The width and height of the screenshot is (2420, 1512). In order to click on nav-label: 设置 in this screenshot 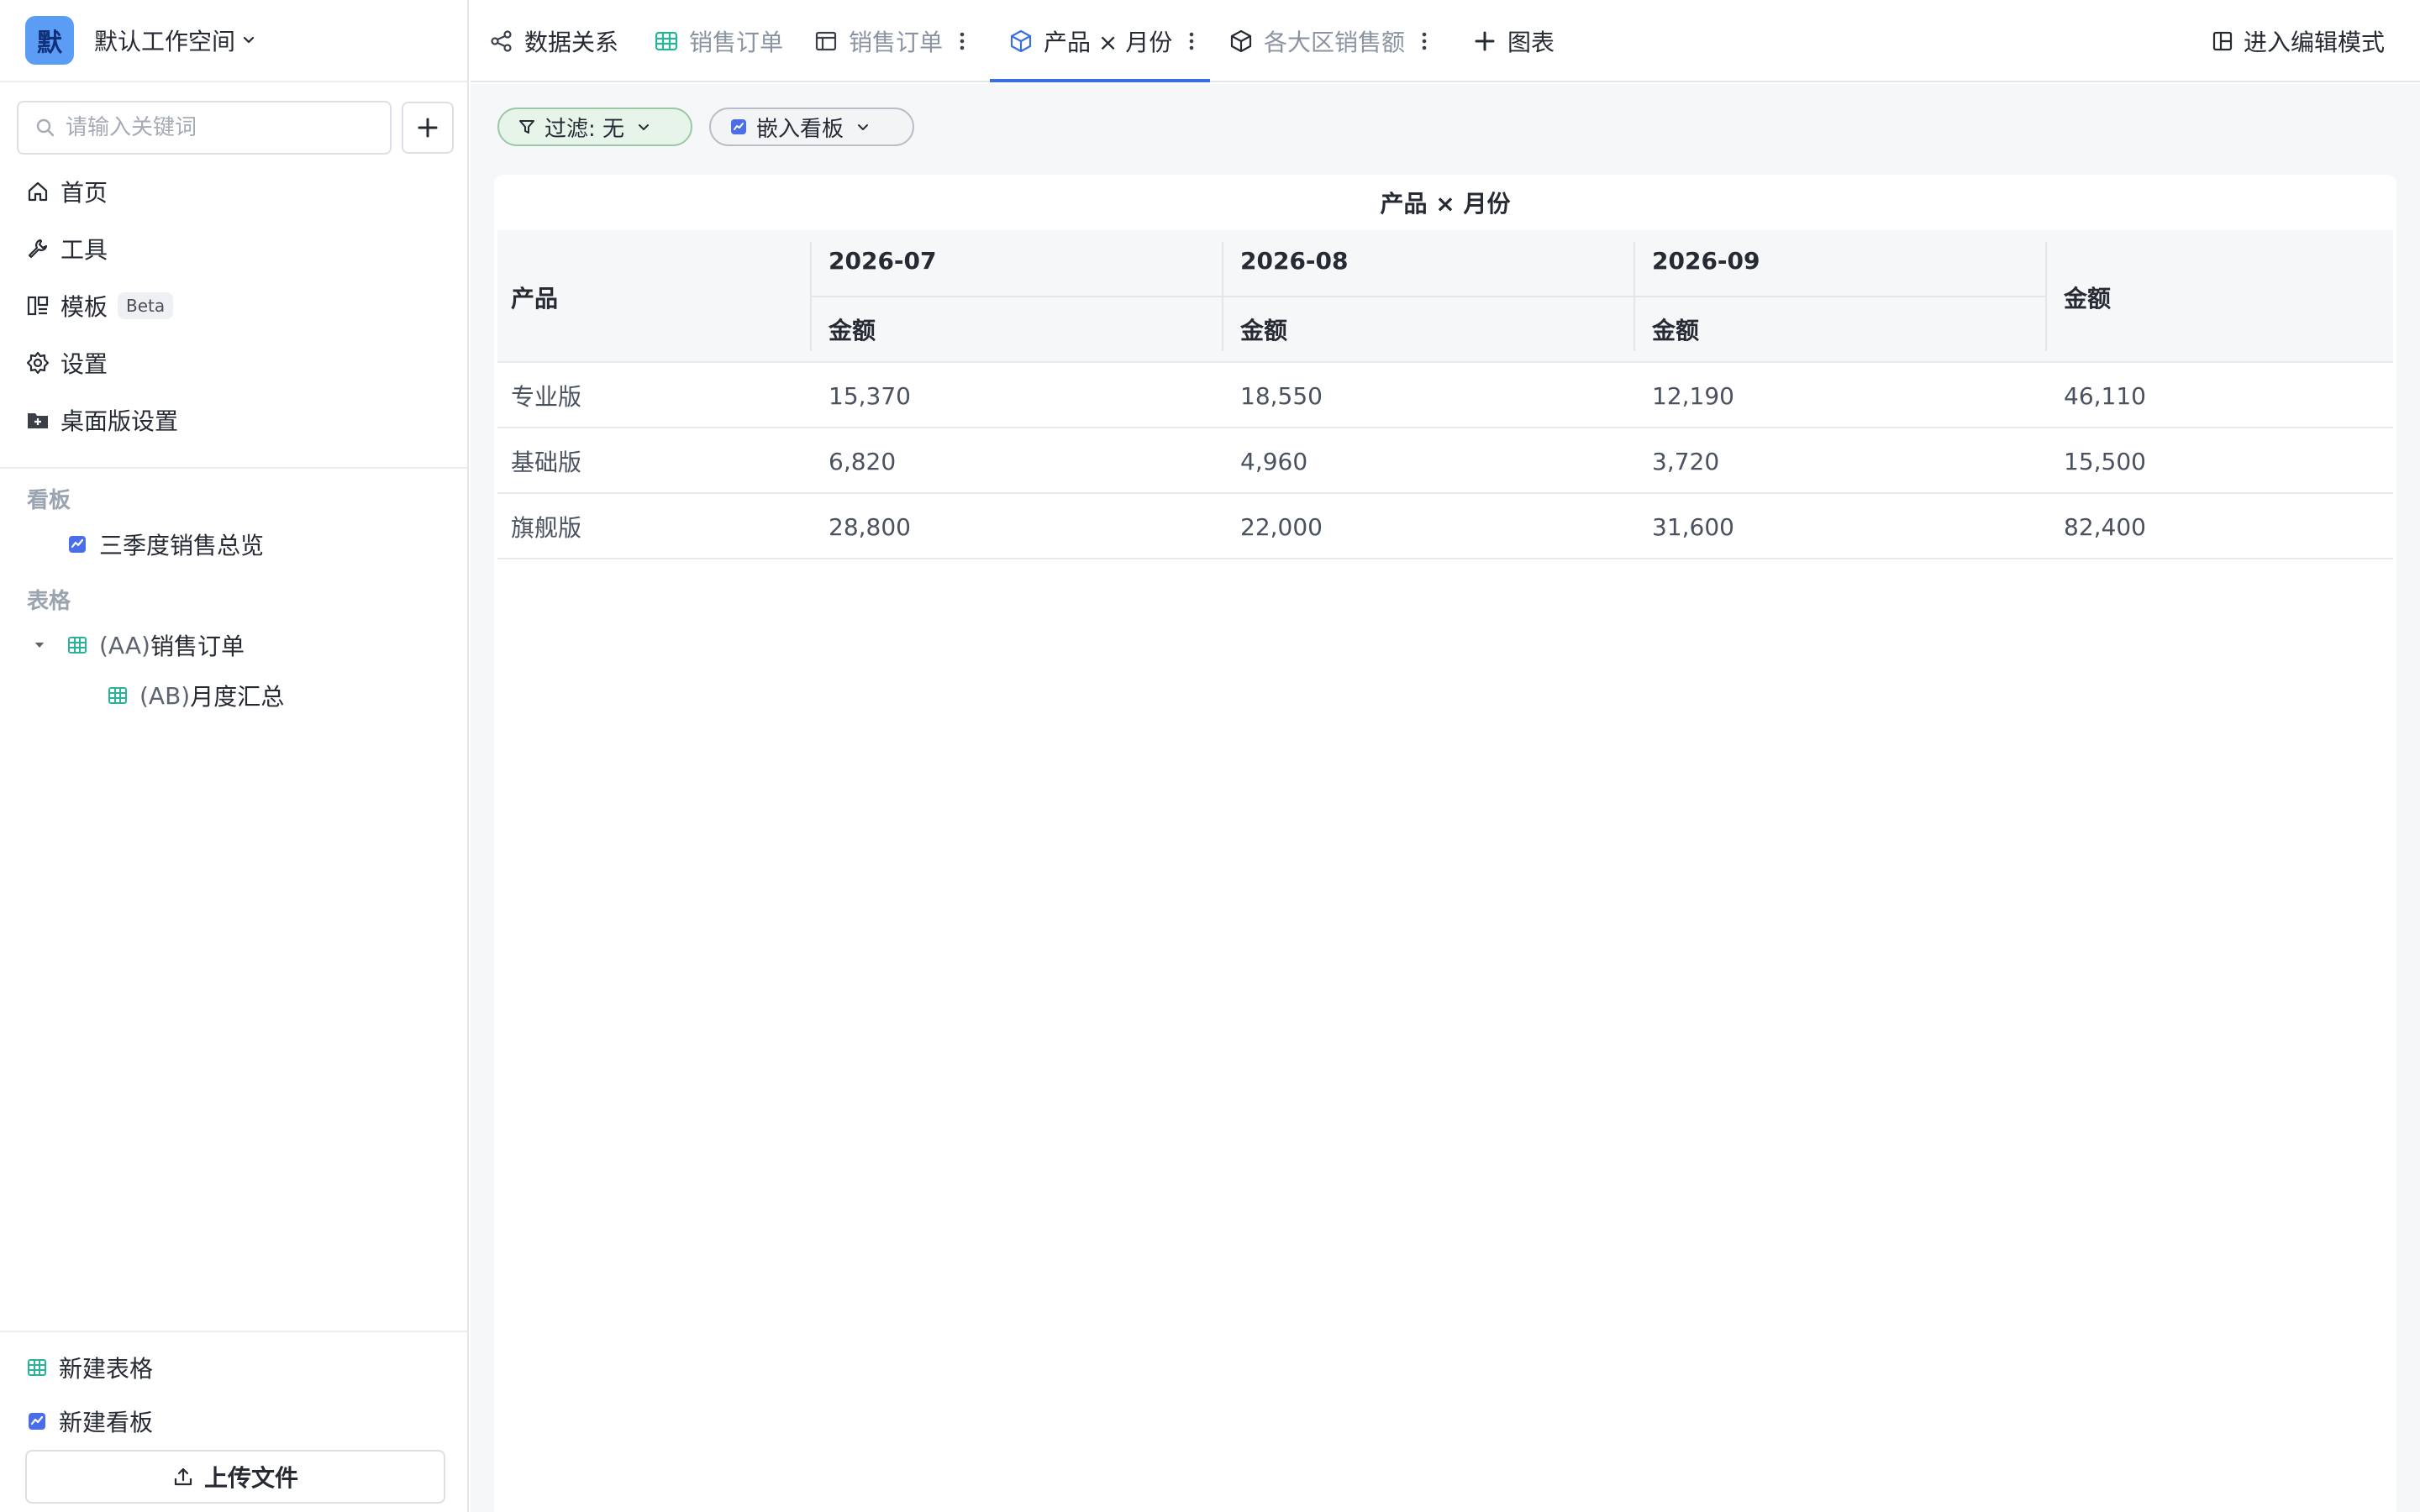, I will do `click(84, 364)`.